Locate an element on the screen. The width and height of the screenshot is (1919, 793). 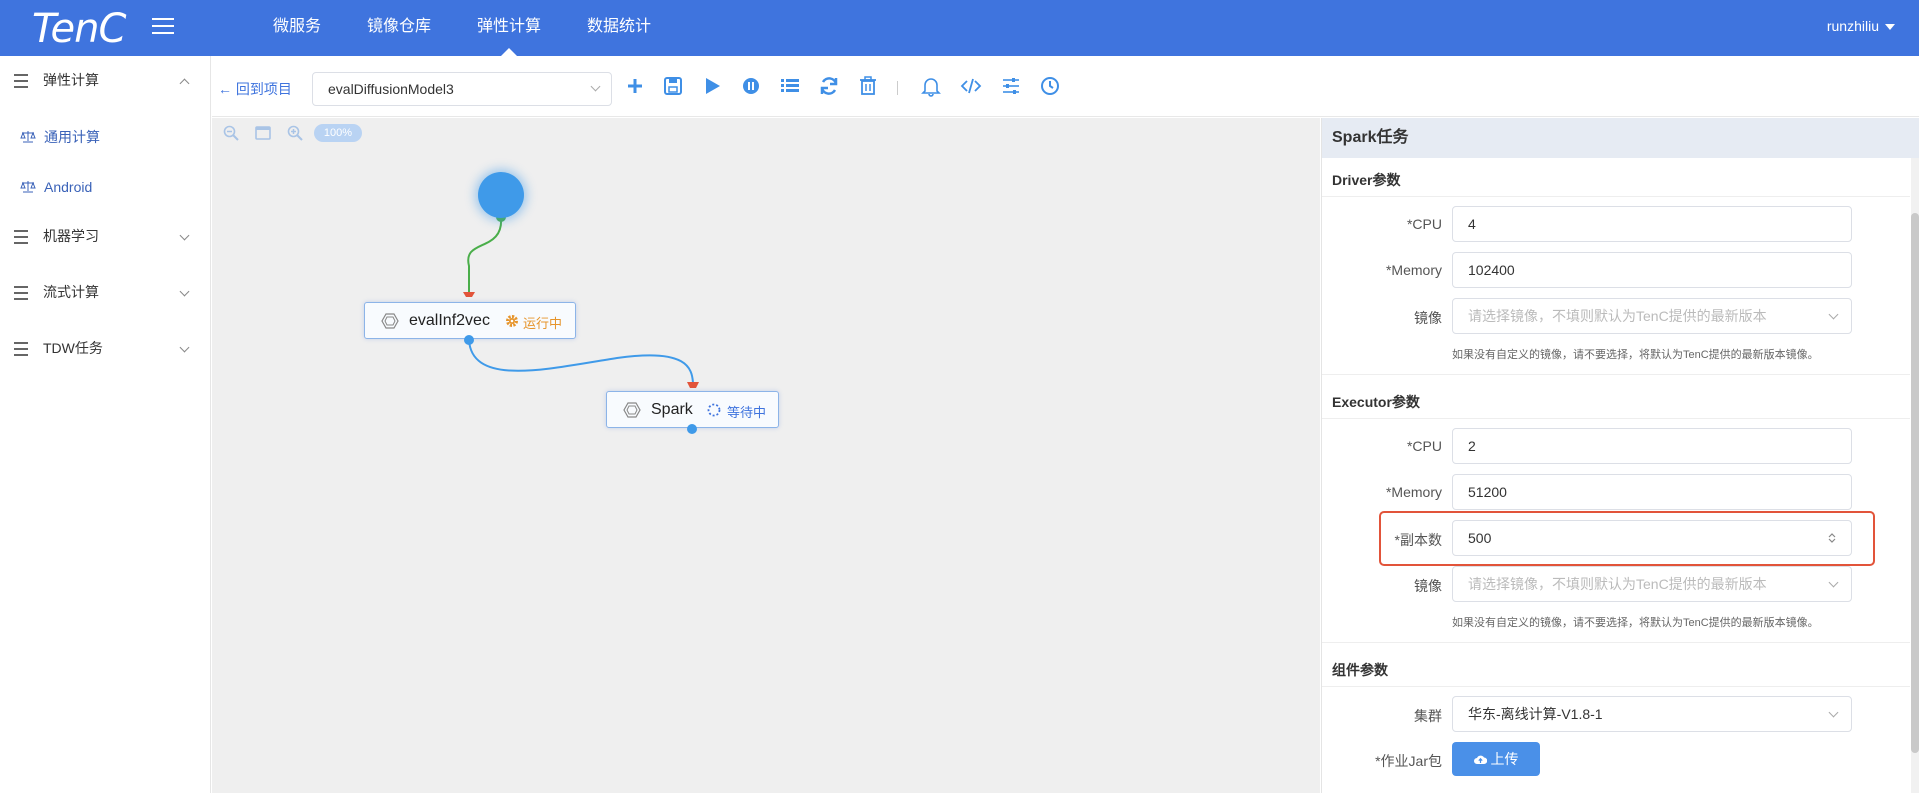
sidebar-group-label: TDW任务 is located at coordinates (73, 348).